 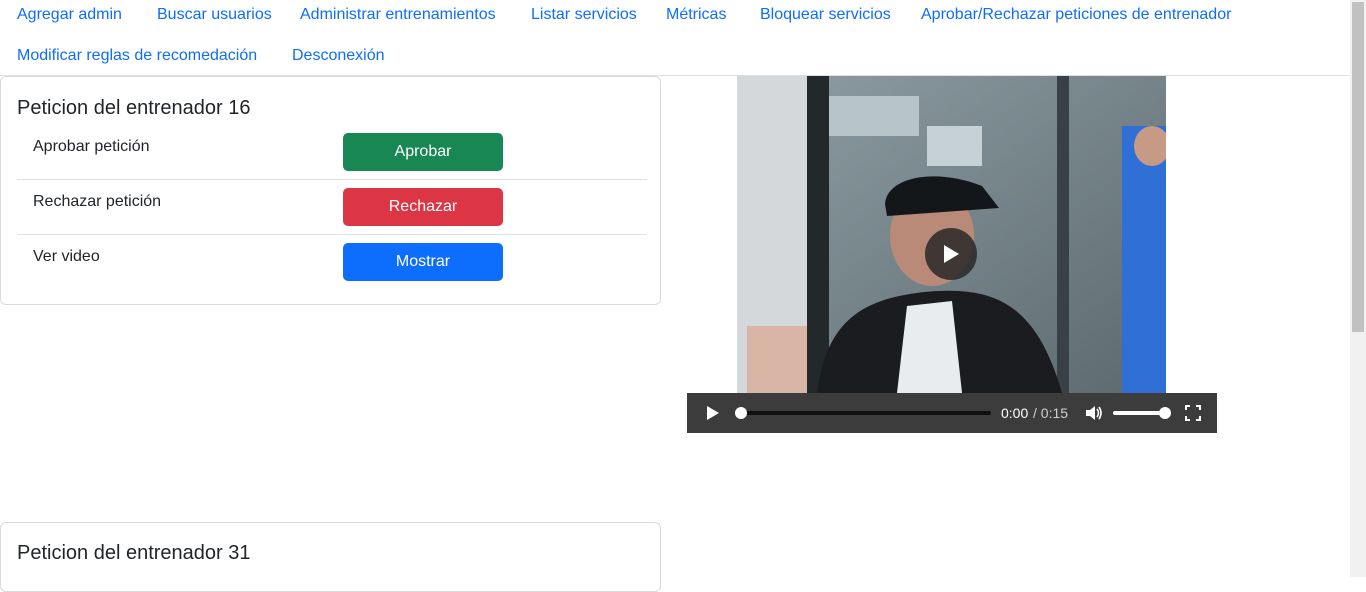 I want to click on video-controls: 0:00 / 0:15, so click(x=952, y=413).